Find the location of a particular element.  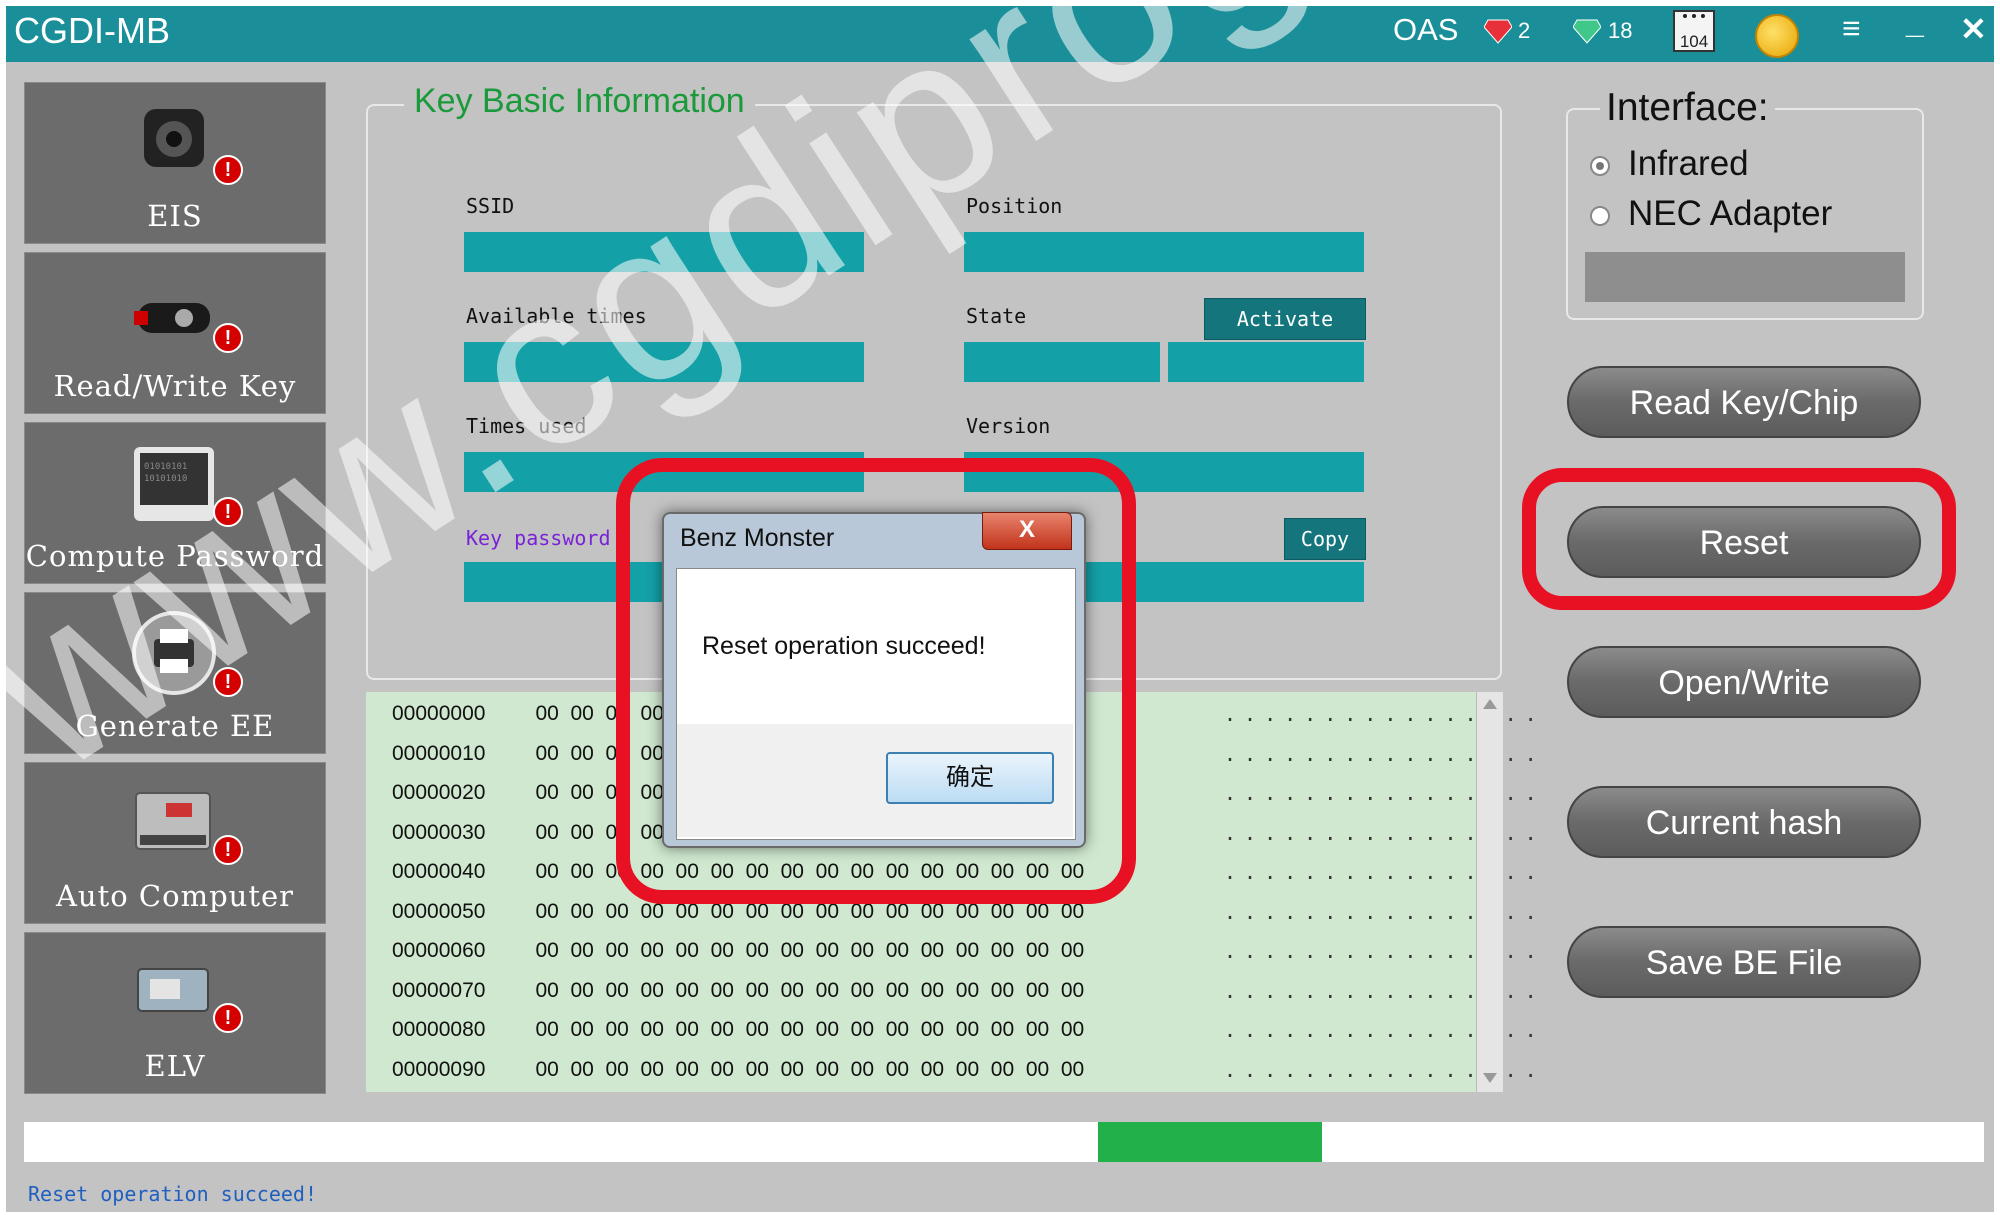

activate-button: Activate is located at coordinates (1285, 319).